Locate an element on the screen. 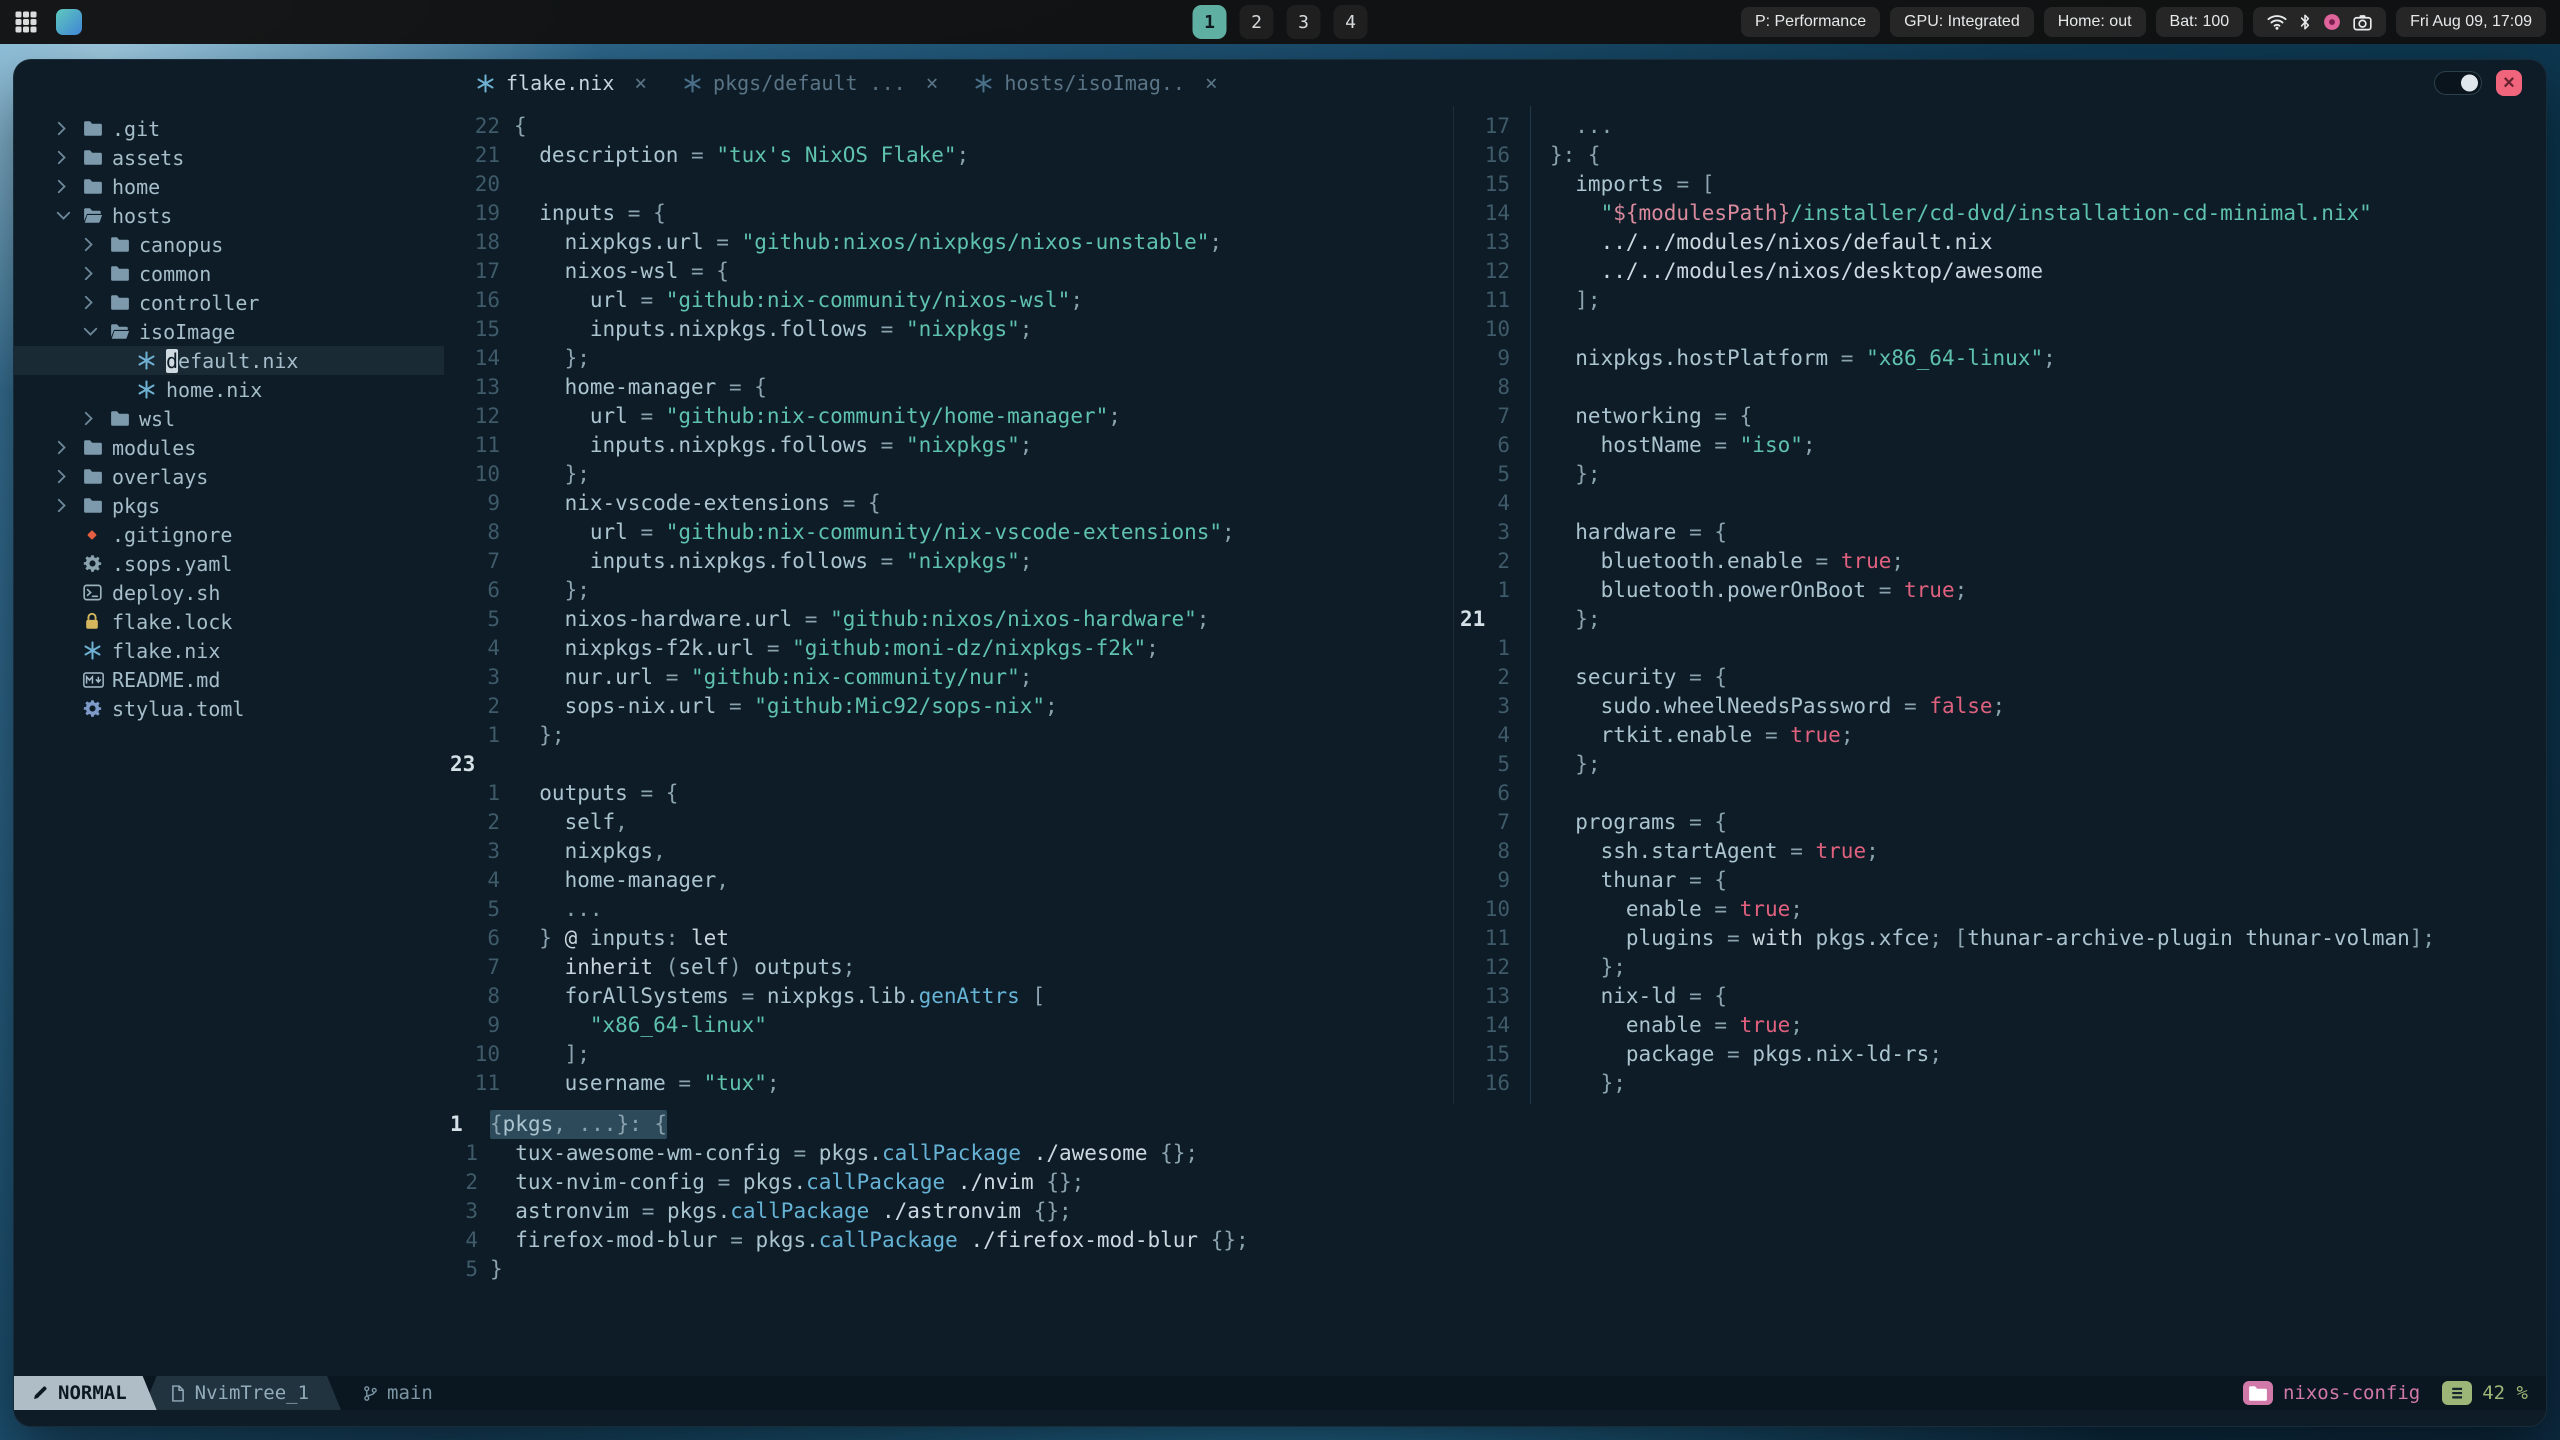 The height and width of the screenshot is (1440, 2560). tree-item-.git: .git is located at coordinates (229, 128).